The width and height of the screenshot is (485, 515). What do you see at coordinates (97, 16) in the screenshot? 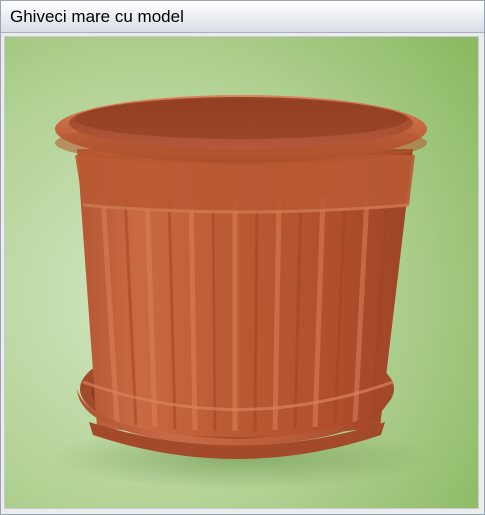
I see `window-title: Ghiveci mare cu model` at bounding box center [97, 16].